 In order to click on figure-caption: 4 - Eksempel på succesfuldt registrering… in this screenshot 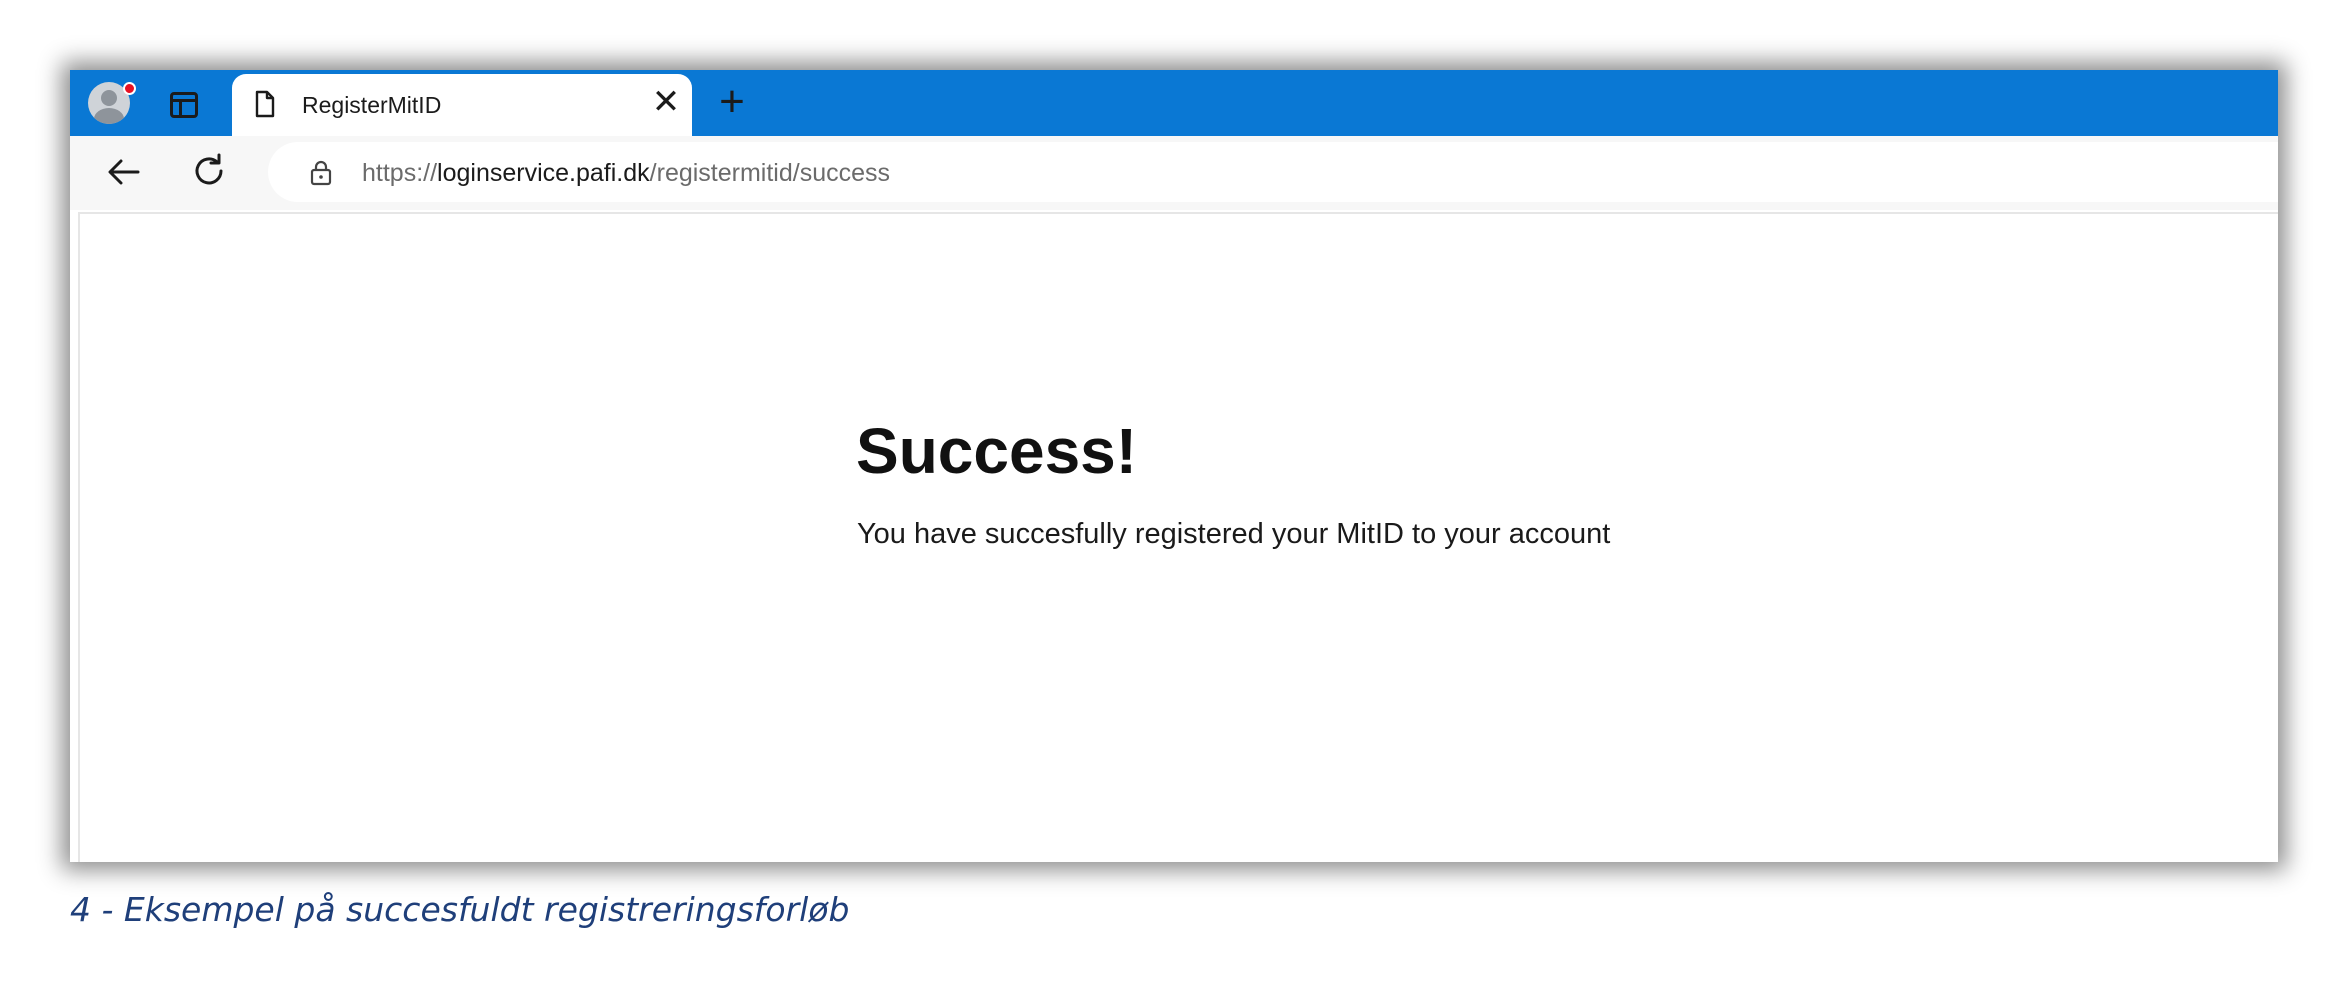, I will do `click(460, 909)`.